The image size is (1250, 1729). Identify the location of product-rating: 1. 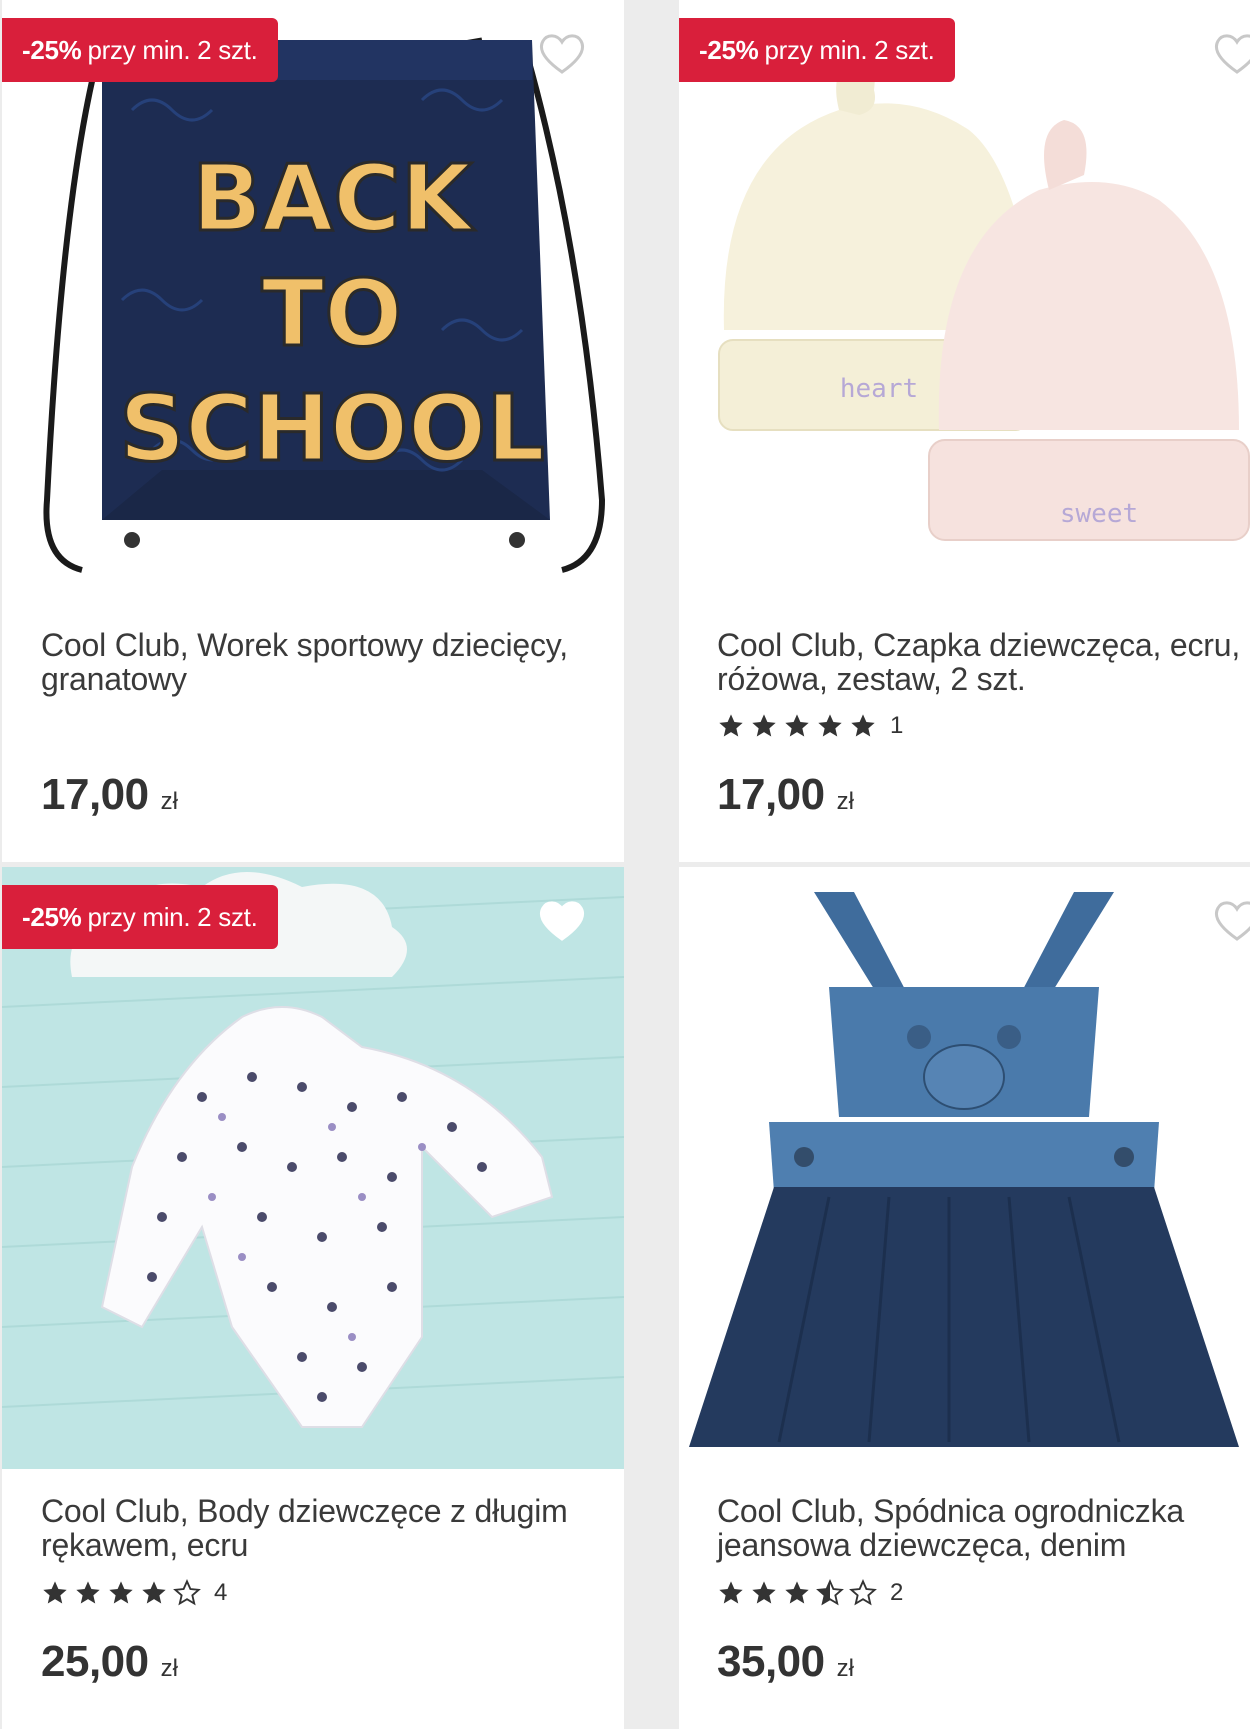
(810, 726).